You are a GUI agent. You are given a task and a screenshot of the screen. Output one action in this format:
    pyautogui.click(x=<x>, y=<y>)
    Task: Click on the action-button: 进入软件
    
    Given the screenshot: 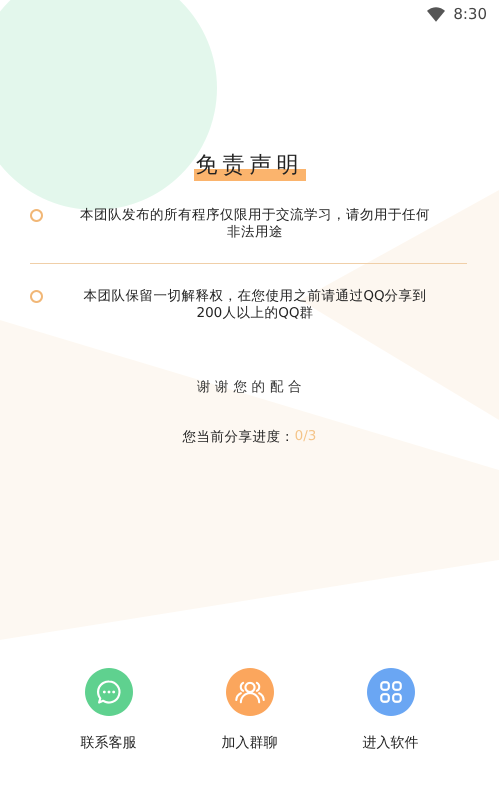 What is the action you would take?
    pyautogui.click(x=390, y=710)
    